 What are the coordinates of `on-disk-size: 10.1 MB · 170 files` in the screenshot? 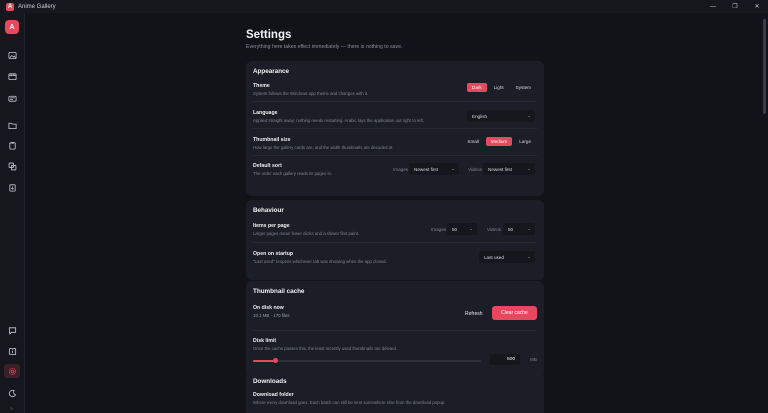 It's located at (271, 315).